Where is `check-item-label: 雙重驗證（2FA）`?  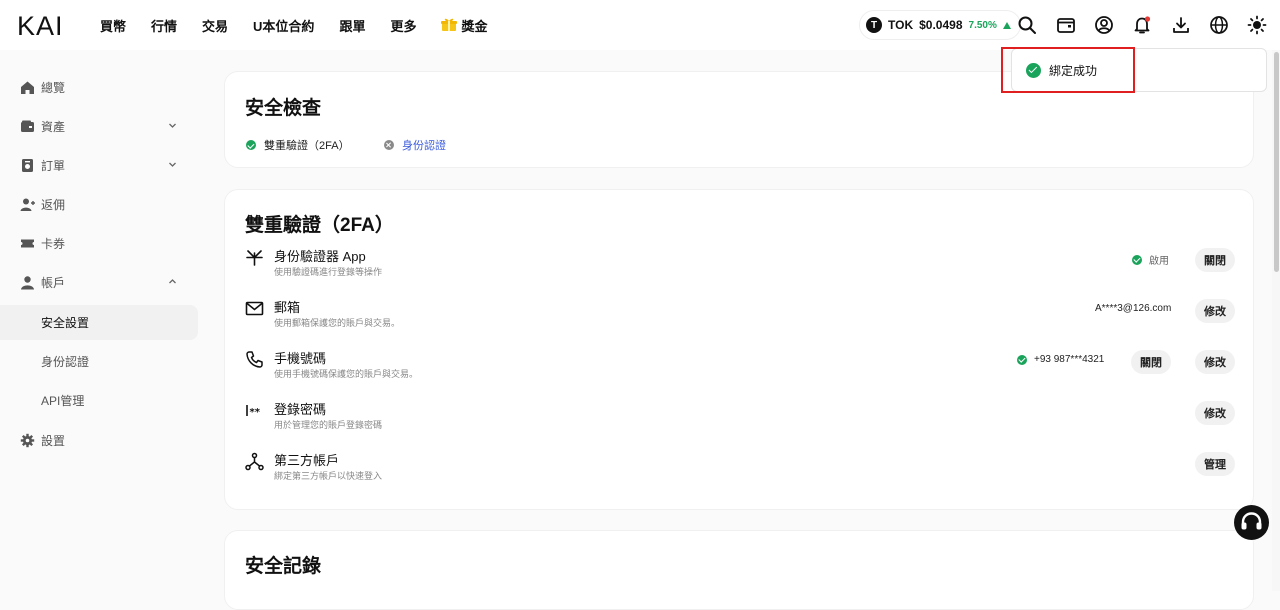
check-item-label: 雙重驗證（2FA） is located at coordinates (307, 146).